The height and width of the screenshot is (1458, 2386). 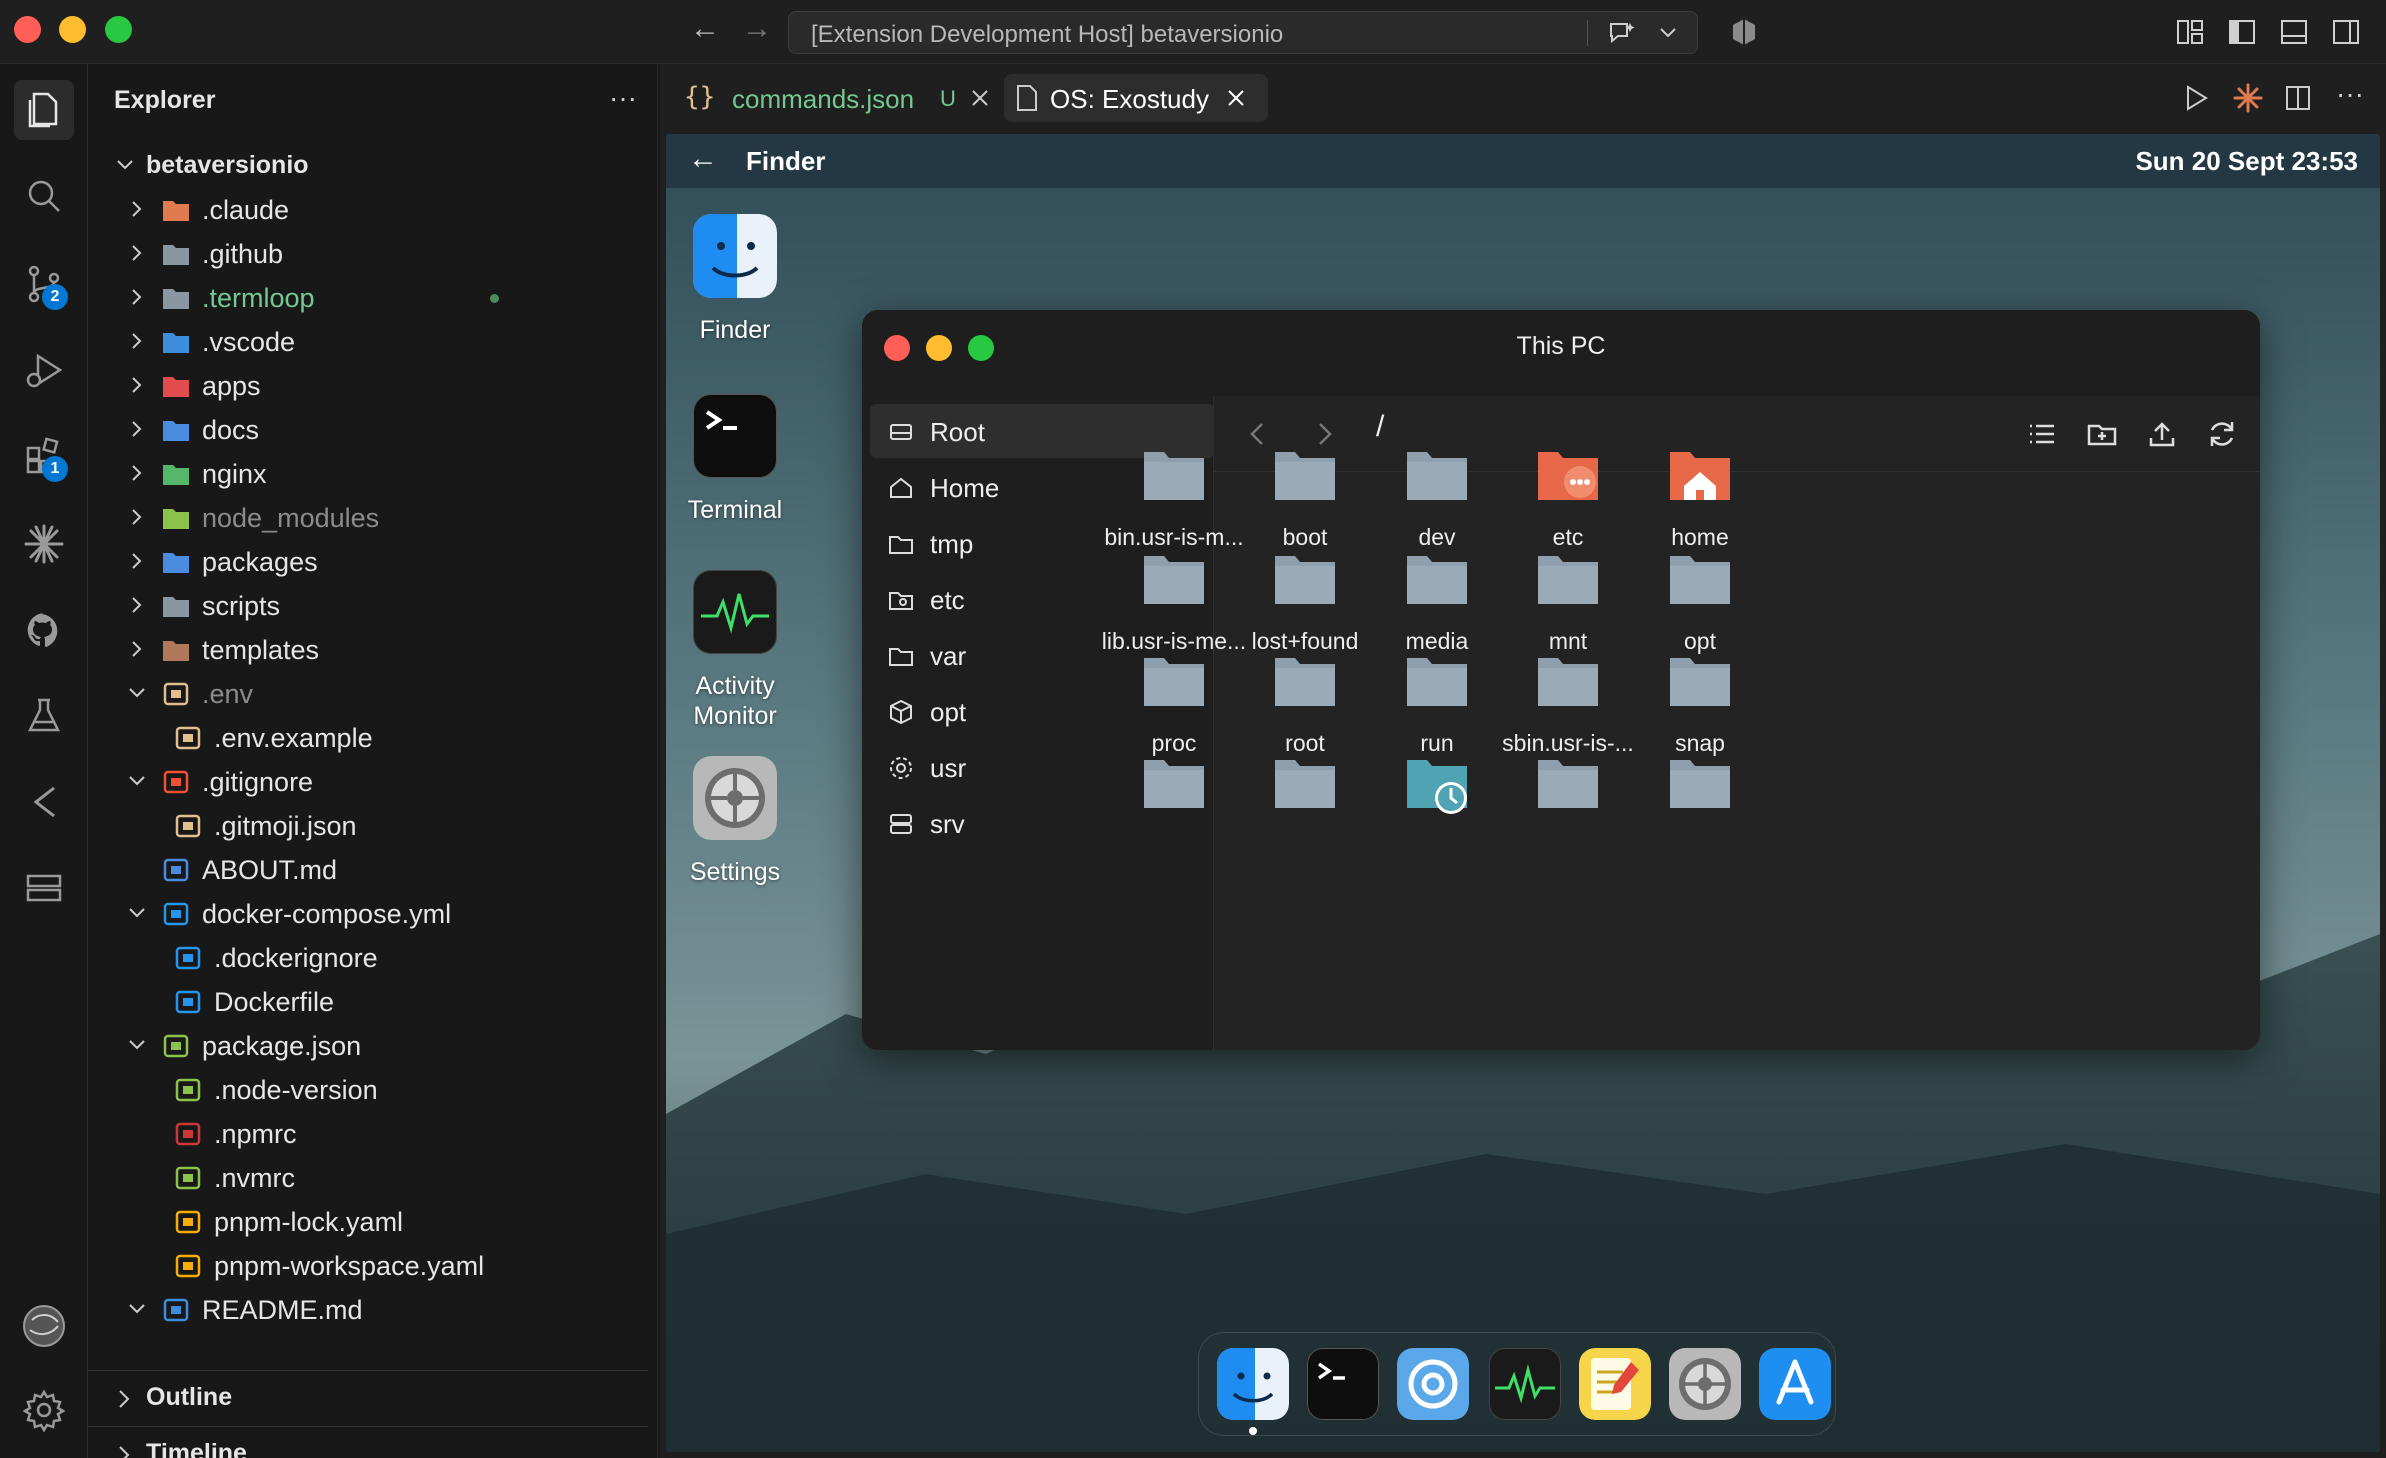 I want to click on source-control-view-button: 2, so click(x=44, y=284).